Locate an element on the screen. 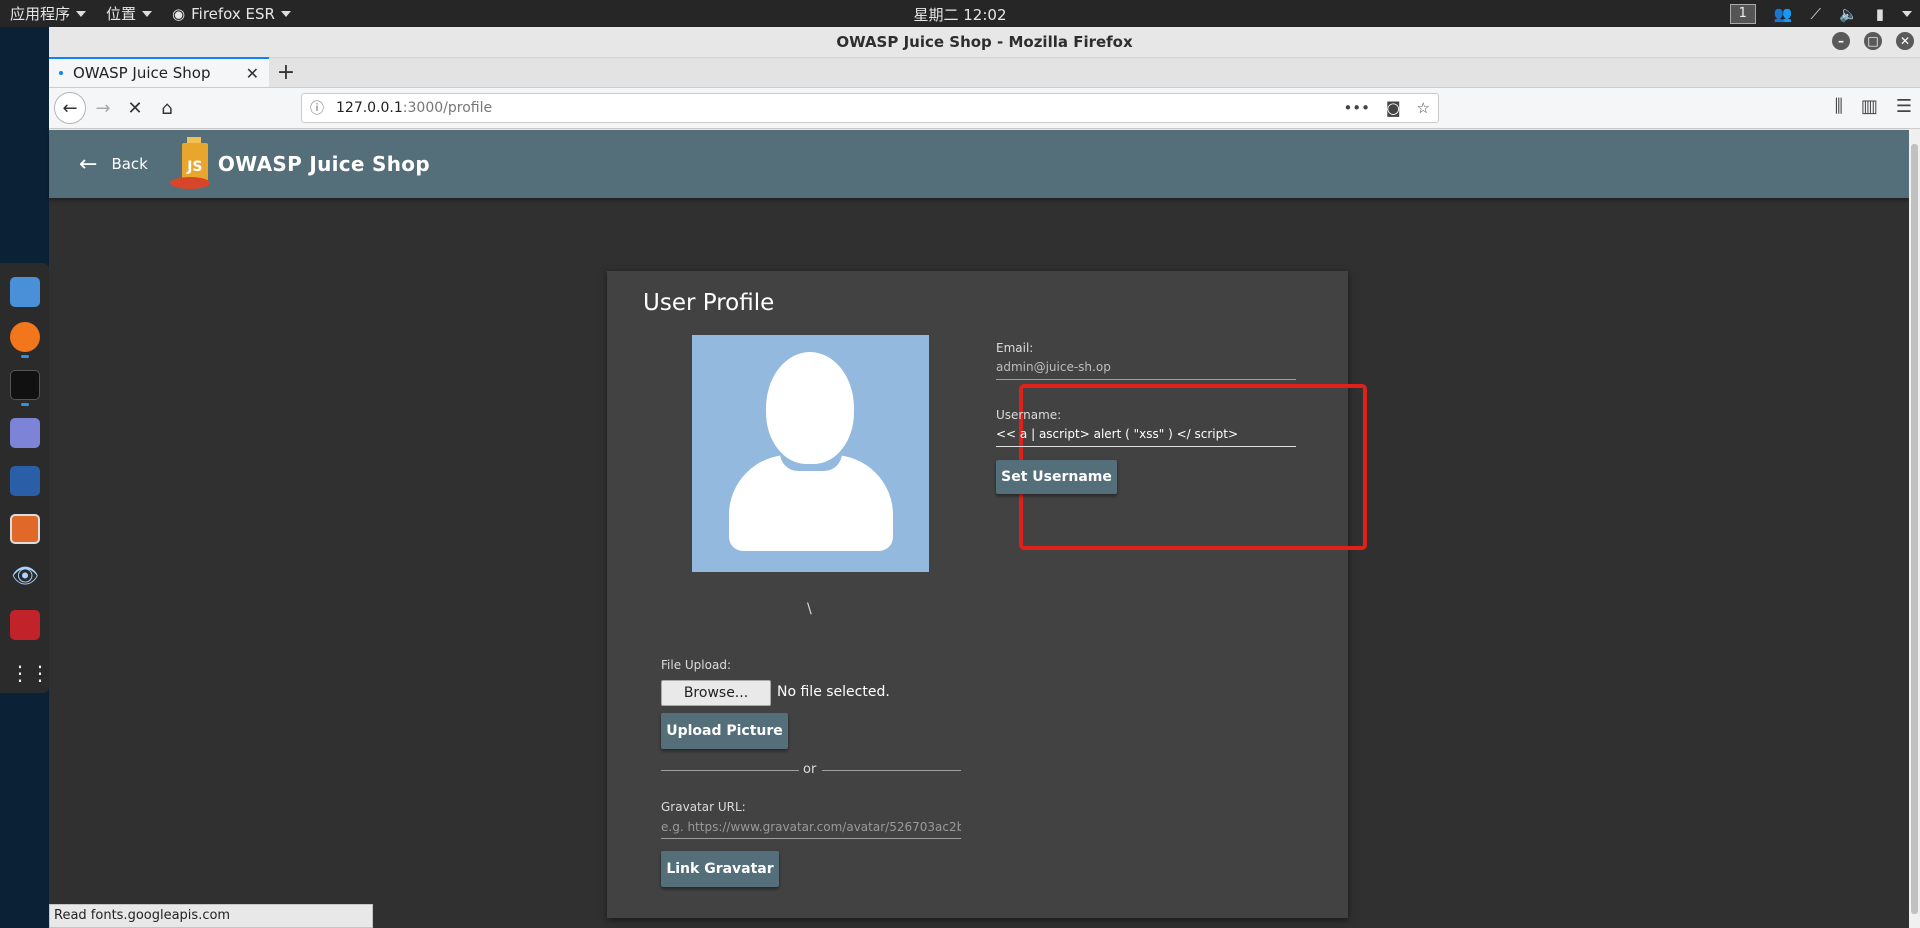 The image size is (1920, 928). logo-splash is located at coordinates (189, 183).